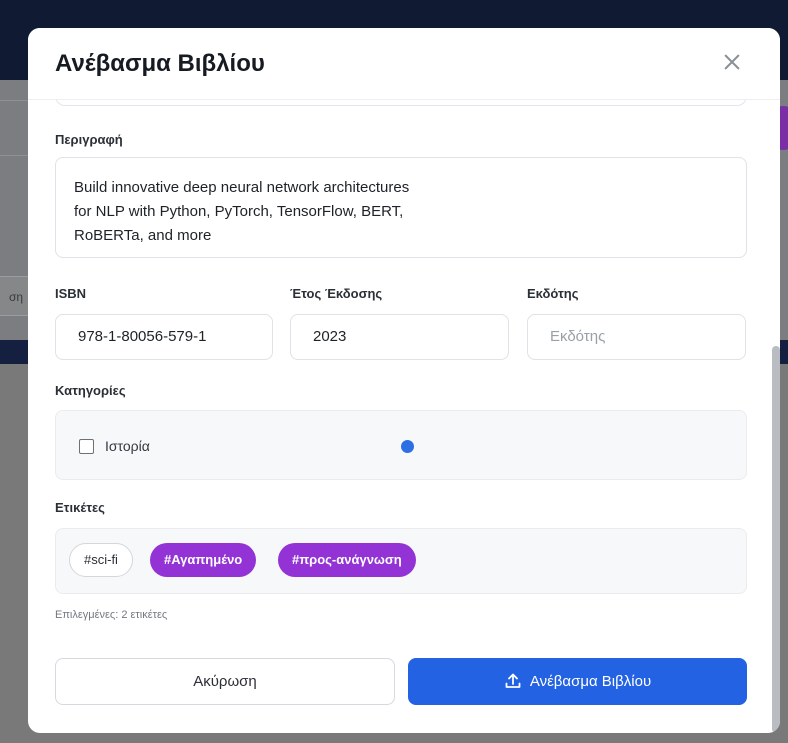 The image size is (788, 743). I want to click on publisher-label: Εκδότης, so click(553, 293).